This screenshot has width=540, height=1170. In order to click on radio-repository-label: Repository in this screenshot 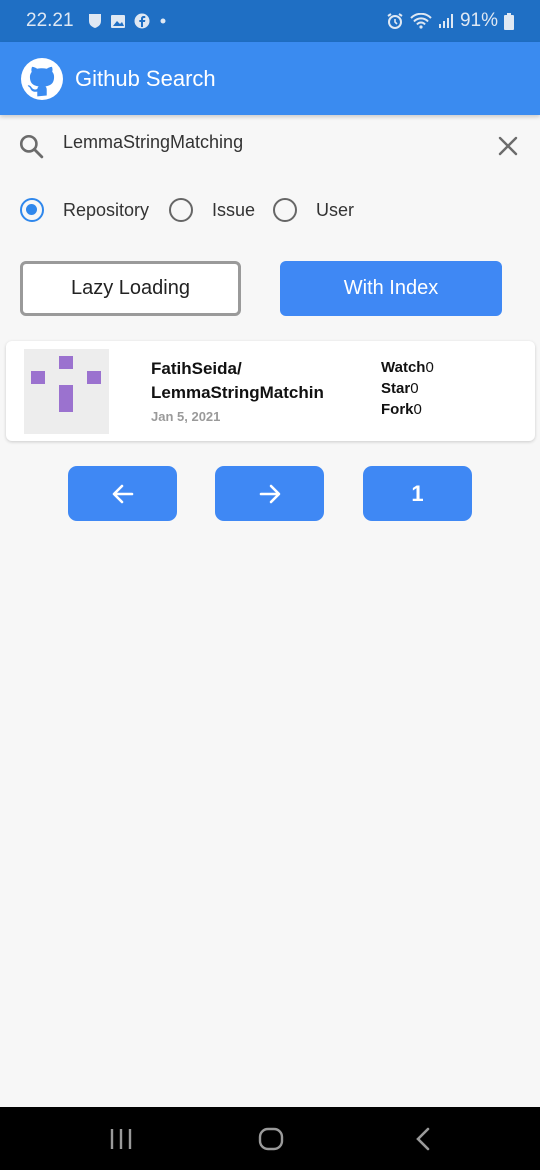, I will do `click(106, 210)`.